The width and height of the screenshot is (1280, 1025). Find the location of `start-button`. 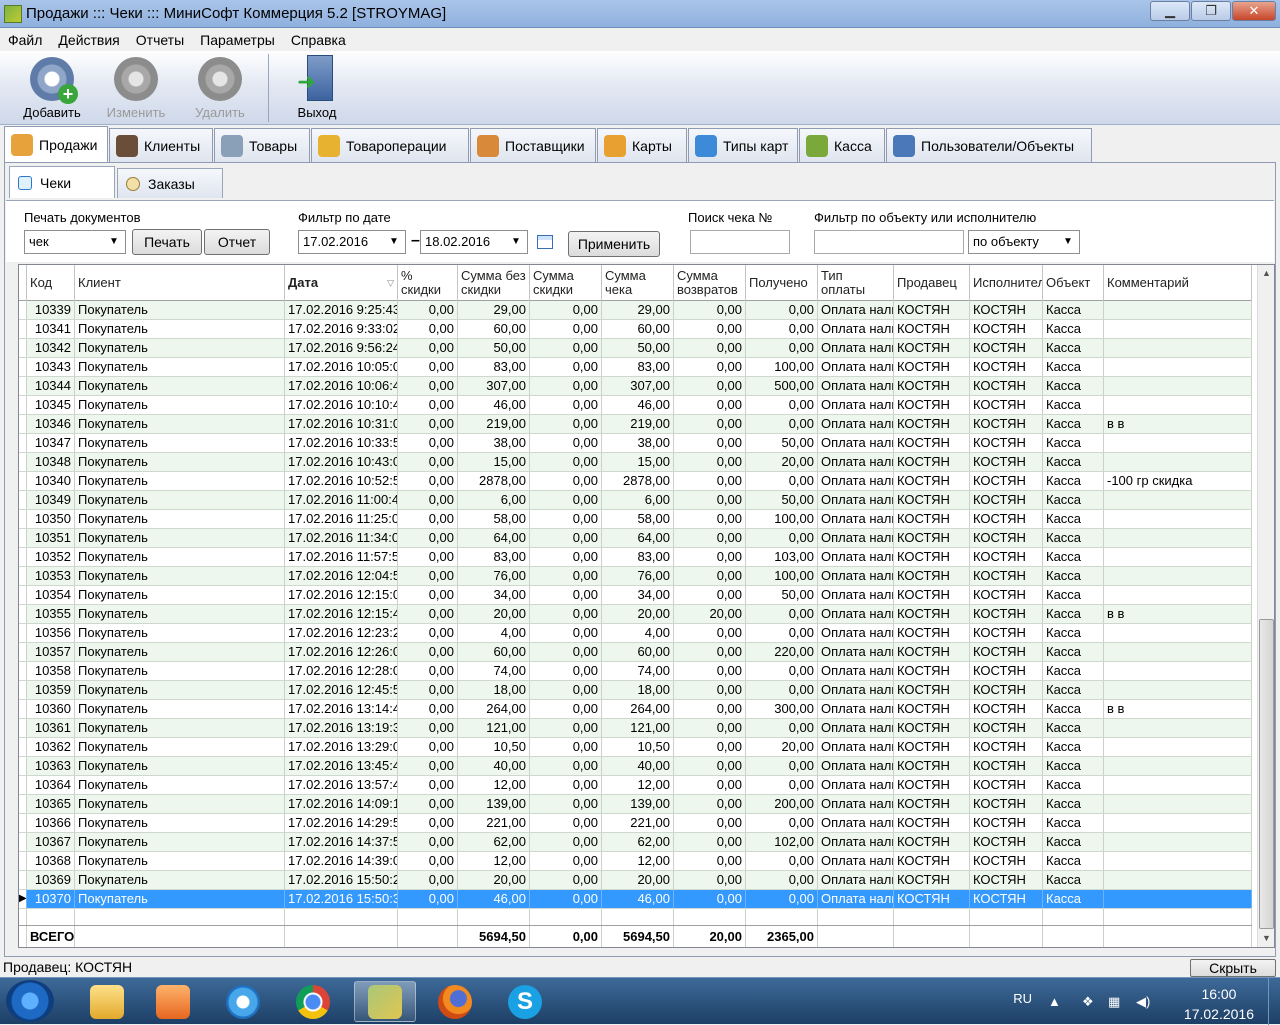

start-button is located at coordinates (30, 1001).